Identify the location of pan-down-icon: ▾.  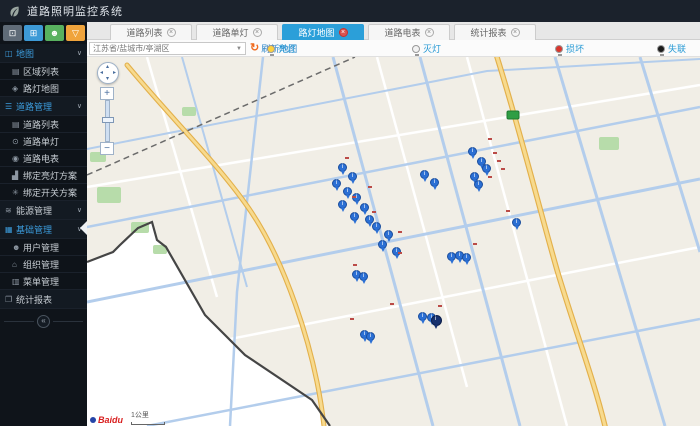
(107, 79).